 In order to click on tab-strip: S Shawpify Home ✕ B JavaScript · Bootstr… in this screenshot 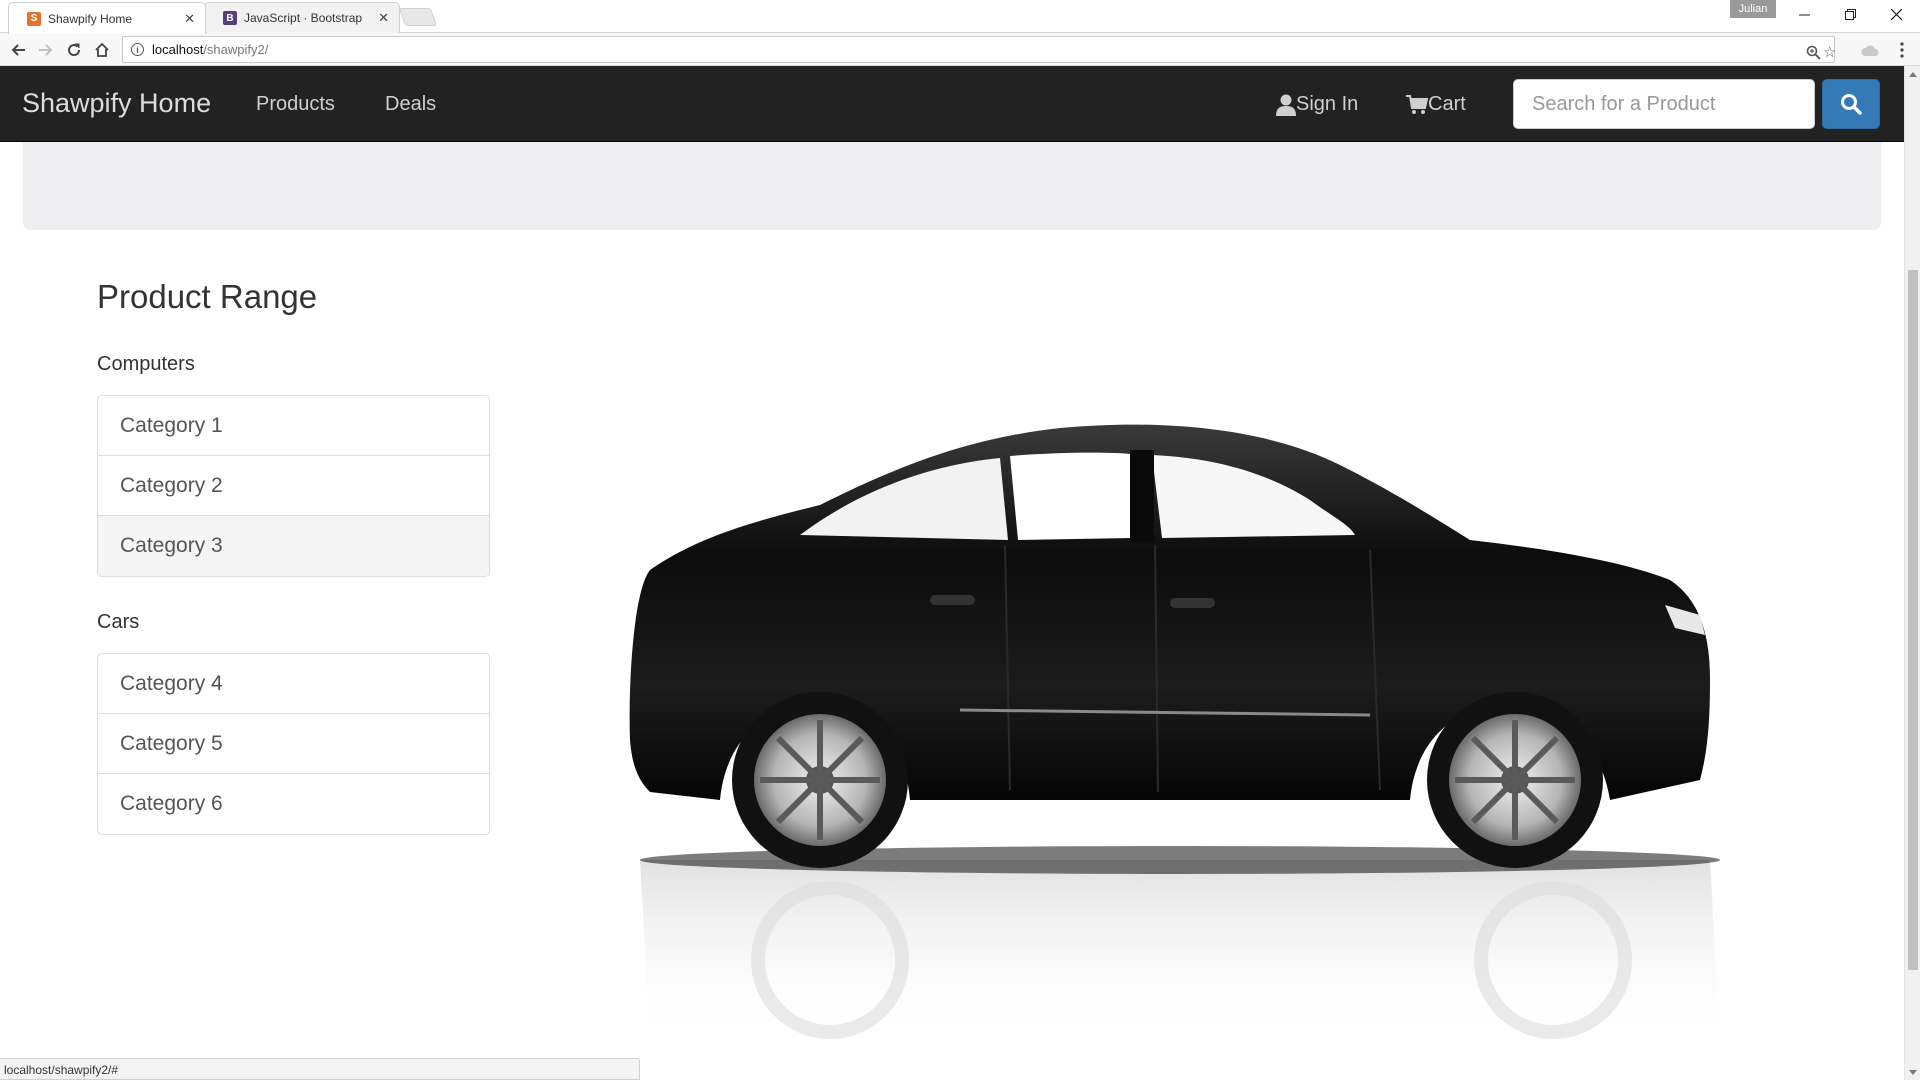, I will do `click(960, 17)`.